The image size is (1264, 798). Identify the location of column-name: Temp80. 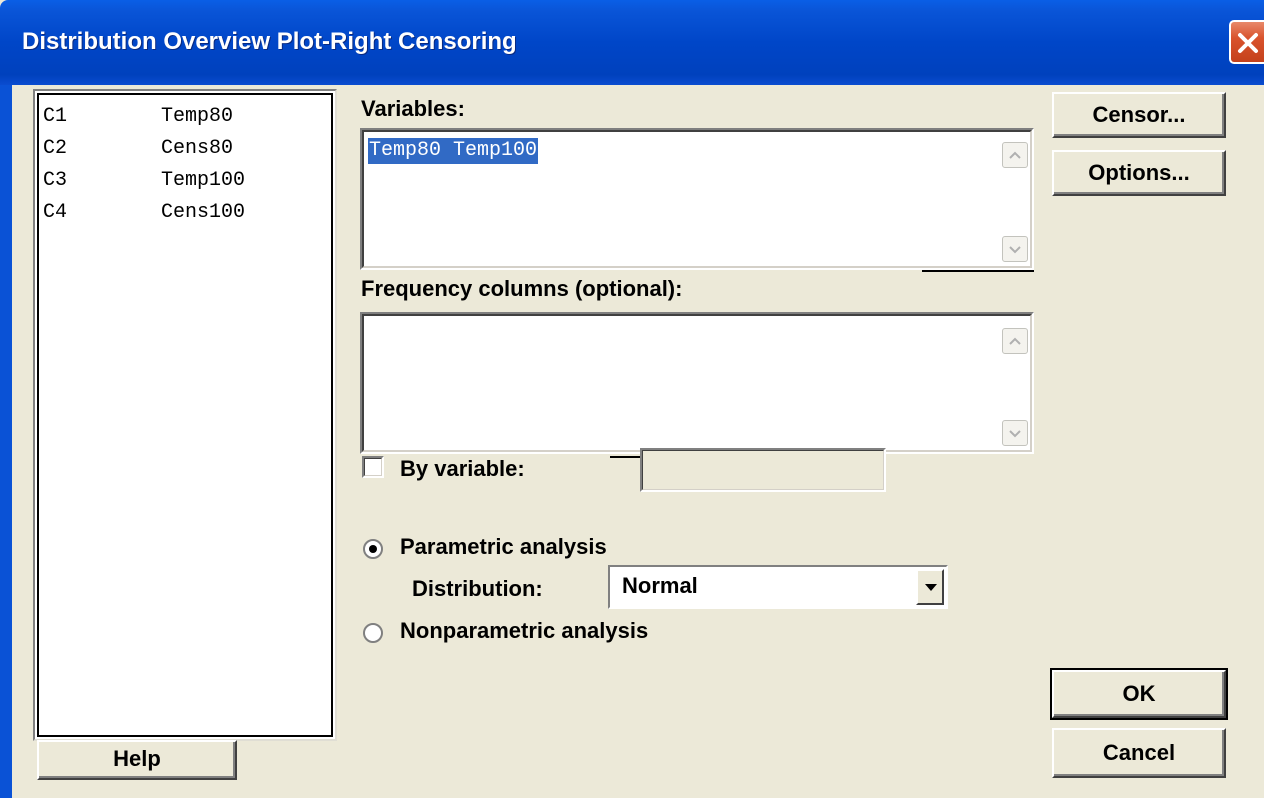
(197, 116).